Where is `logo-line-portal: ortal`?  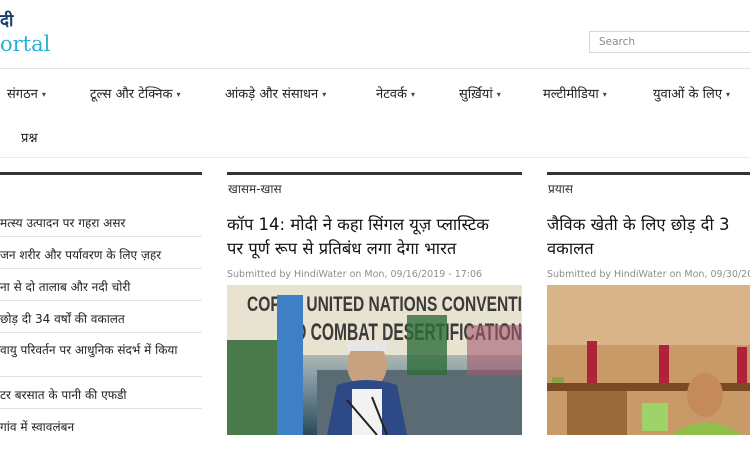 logo-line-portal: ortal is located at coordinates (25, 44).